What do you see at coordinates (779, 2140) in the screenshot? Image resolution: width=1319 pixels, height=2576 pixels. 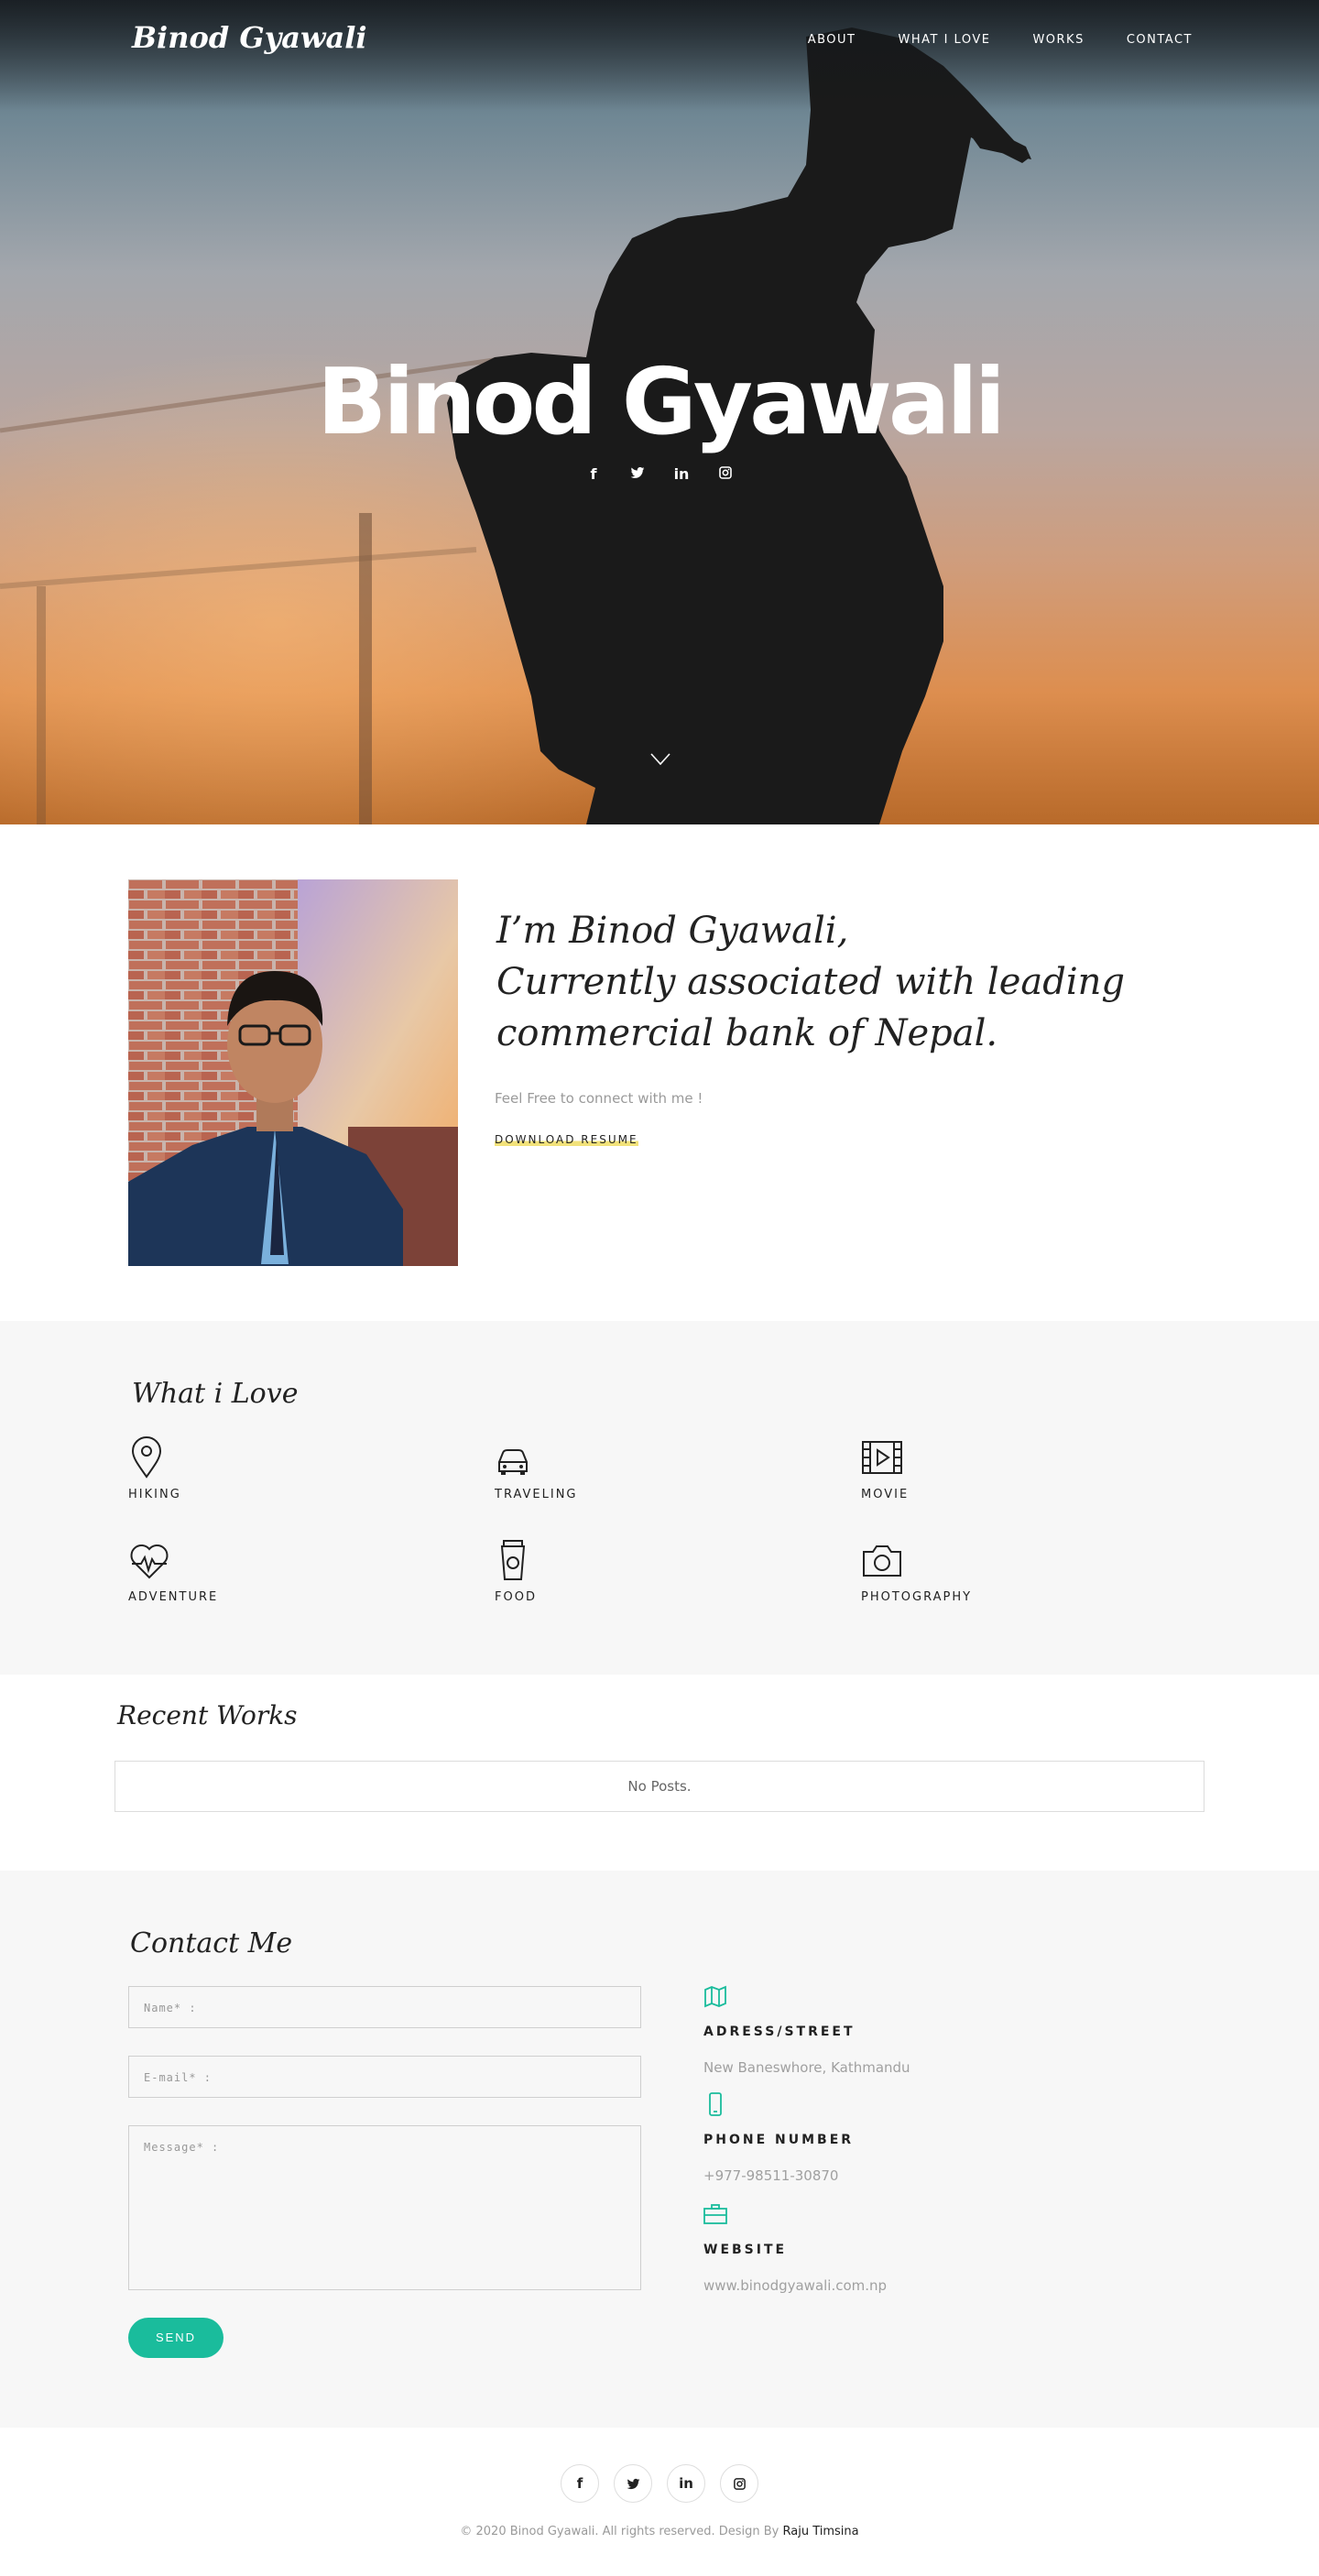 I see `contact-info-heading: PHONE NUMBER` at bounding box center [779, 2140].